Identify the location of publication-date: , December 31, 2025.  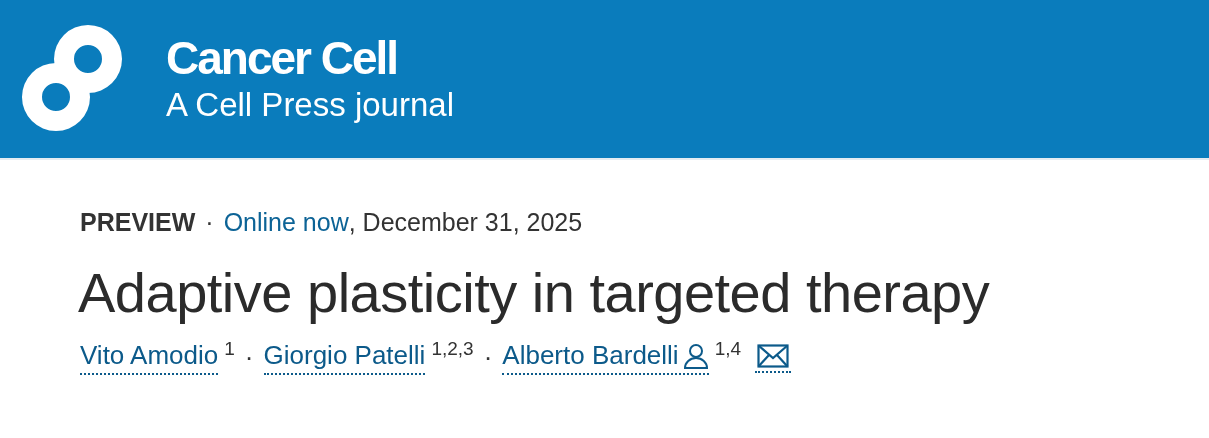
(465, 222).